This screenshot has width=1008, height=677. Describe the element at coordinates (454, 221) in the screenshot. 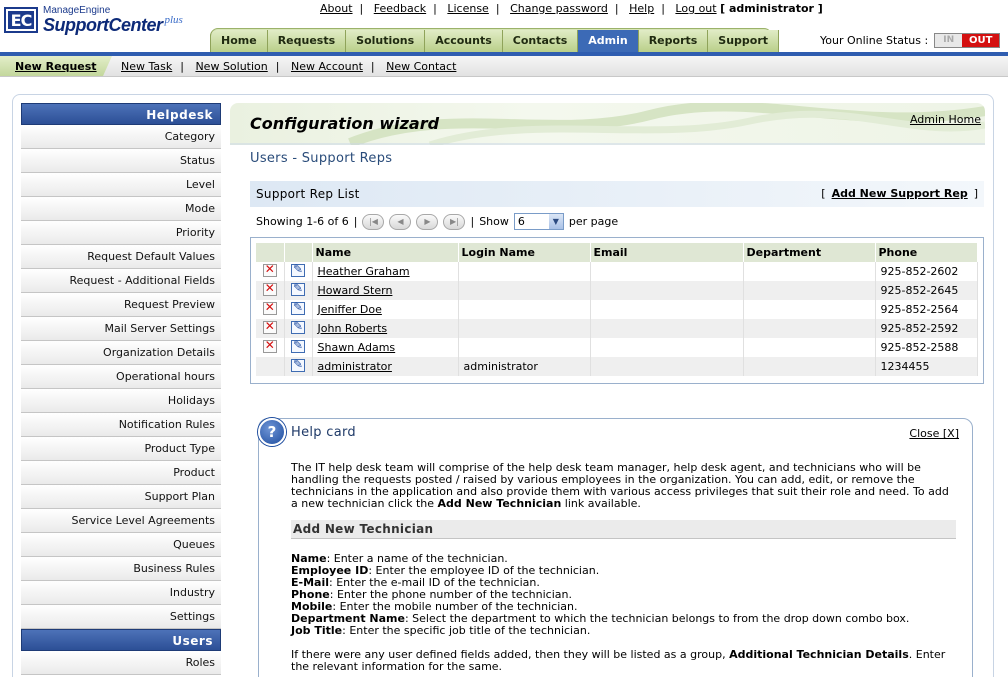

I see `last-page-icon: ▶|` at that location.